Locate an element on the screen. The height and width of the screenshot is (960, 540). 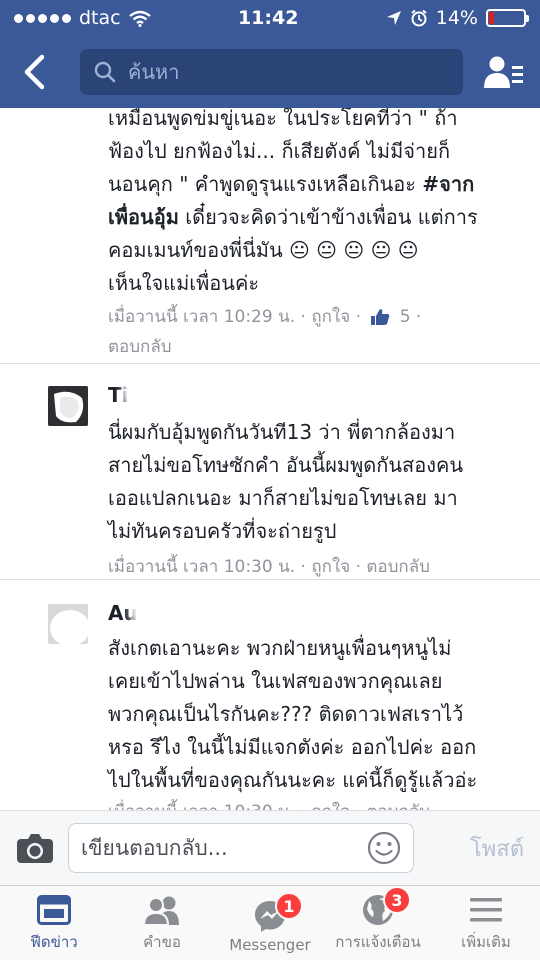
battery-level is located at coordinates (491, 18).